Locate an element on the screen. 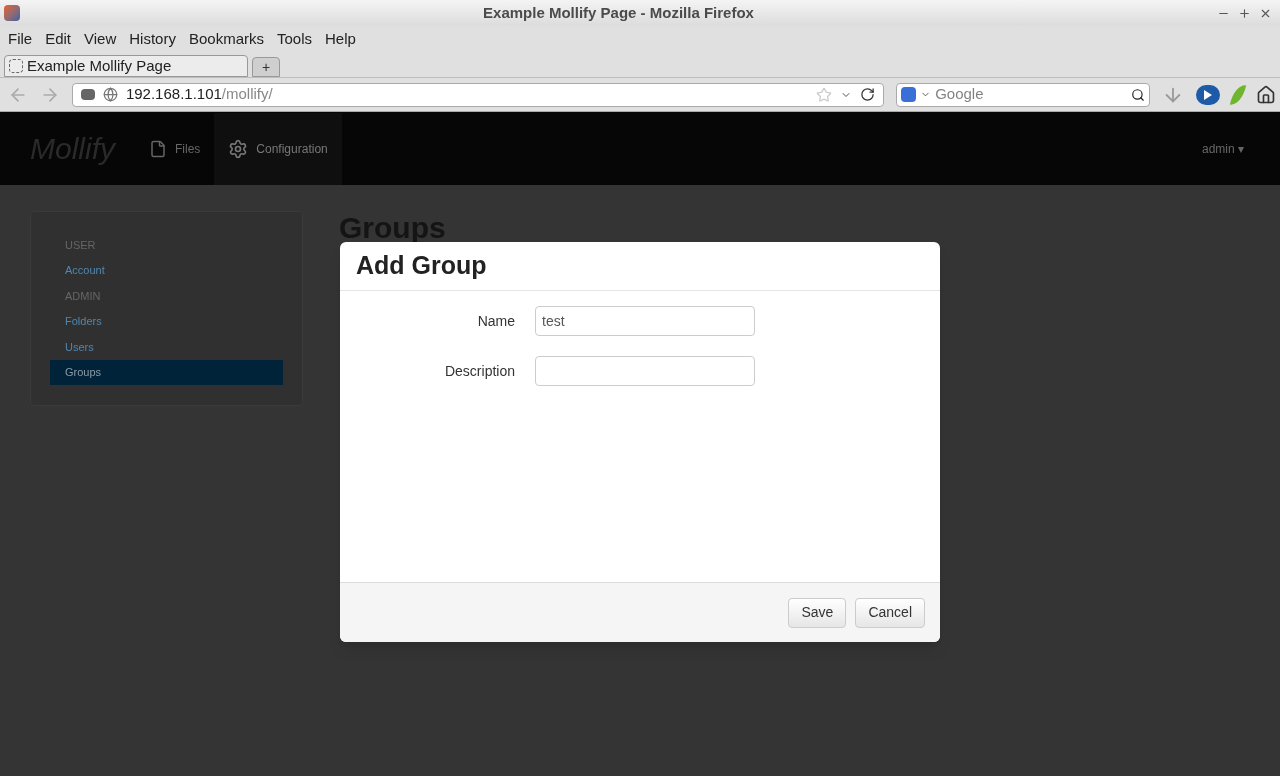 This screenshot has height=776, width=1280. sidebar-item: Groups is located at coordinates (166, 372).